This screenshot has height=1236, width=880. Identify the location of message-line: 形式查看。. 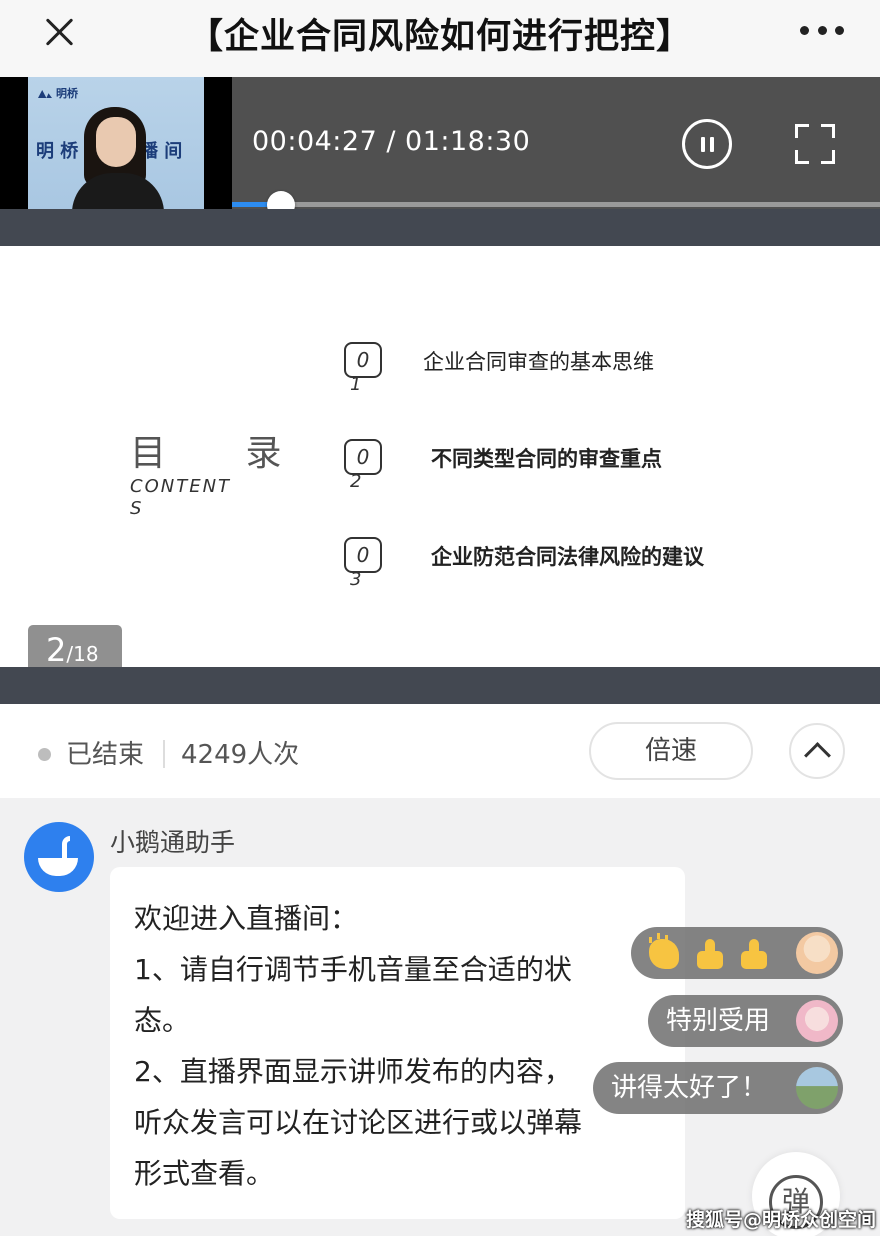
(204, 1173).